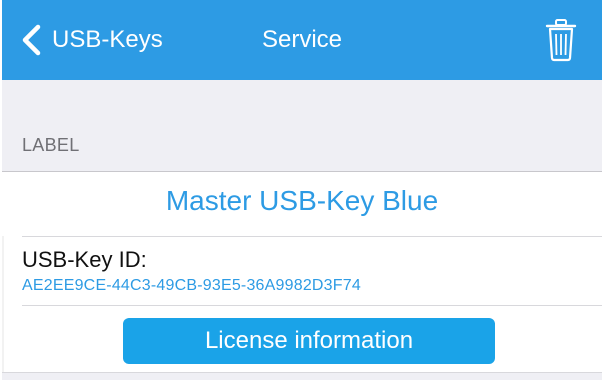 The image size is (602, 380). What do you see at coordinates (191, 285) in the screenshot?
I see `usb-key-id-value: AE2EE9CE-44C3-49CB-93E5-36A9982D3F74` at bounding box center [191, 285].